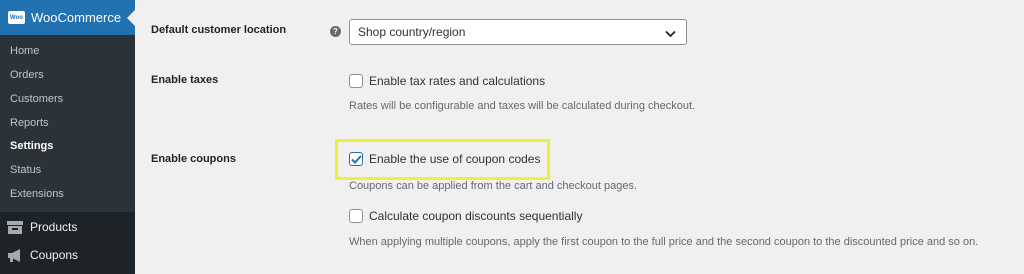 This screenshot has width=1024, height=274. Describe the element at coordinates (36, 99) in the screenshot. I see `submenu-item-customers: Customers` at that location.